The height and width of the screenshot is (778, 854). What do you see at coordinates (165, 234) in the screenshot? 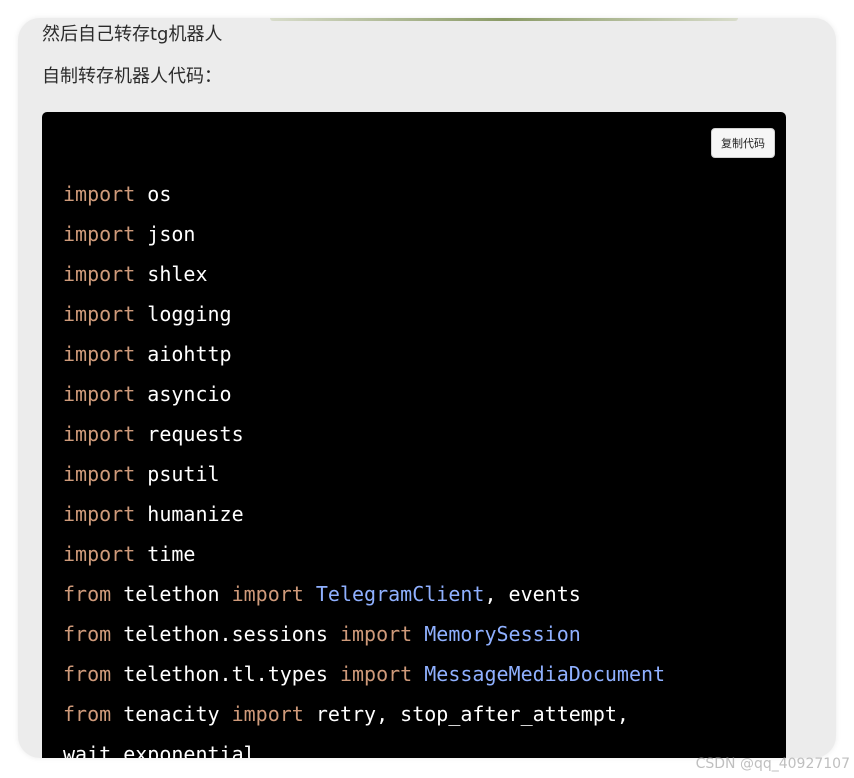
I see `code-text: json` at bounding box center [165, 234].